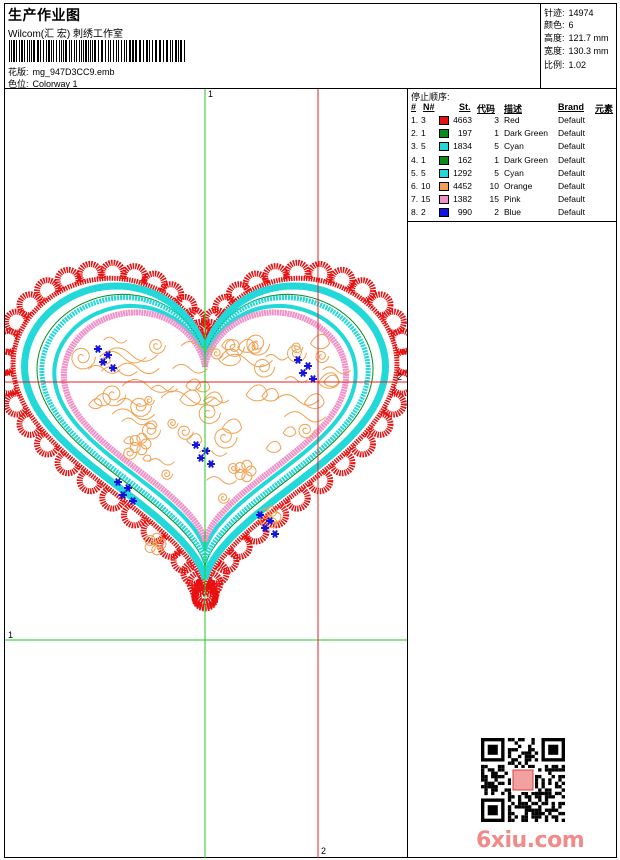 The width and height of the screenshot is (620, 860). I want to click on stop-cell-seq: 8., so click(415, 212).